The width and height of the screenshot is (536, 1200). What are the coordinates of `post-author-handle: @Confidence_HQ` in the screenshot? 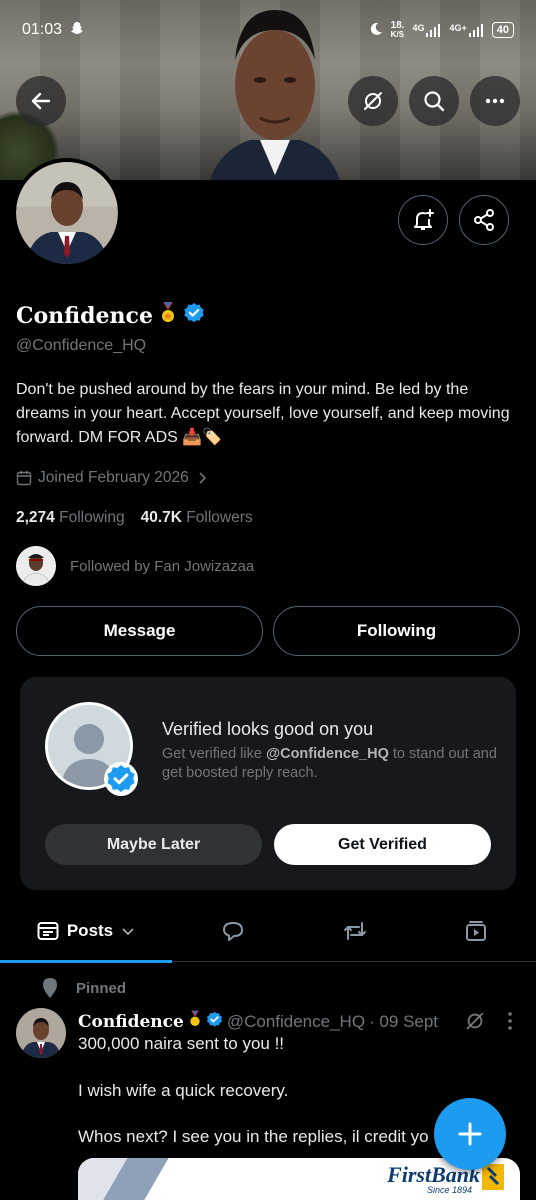 It's located at (296, 1021).